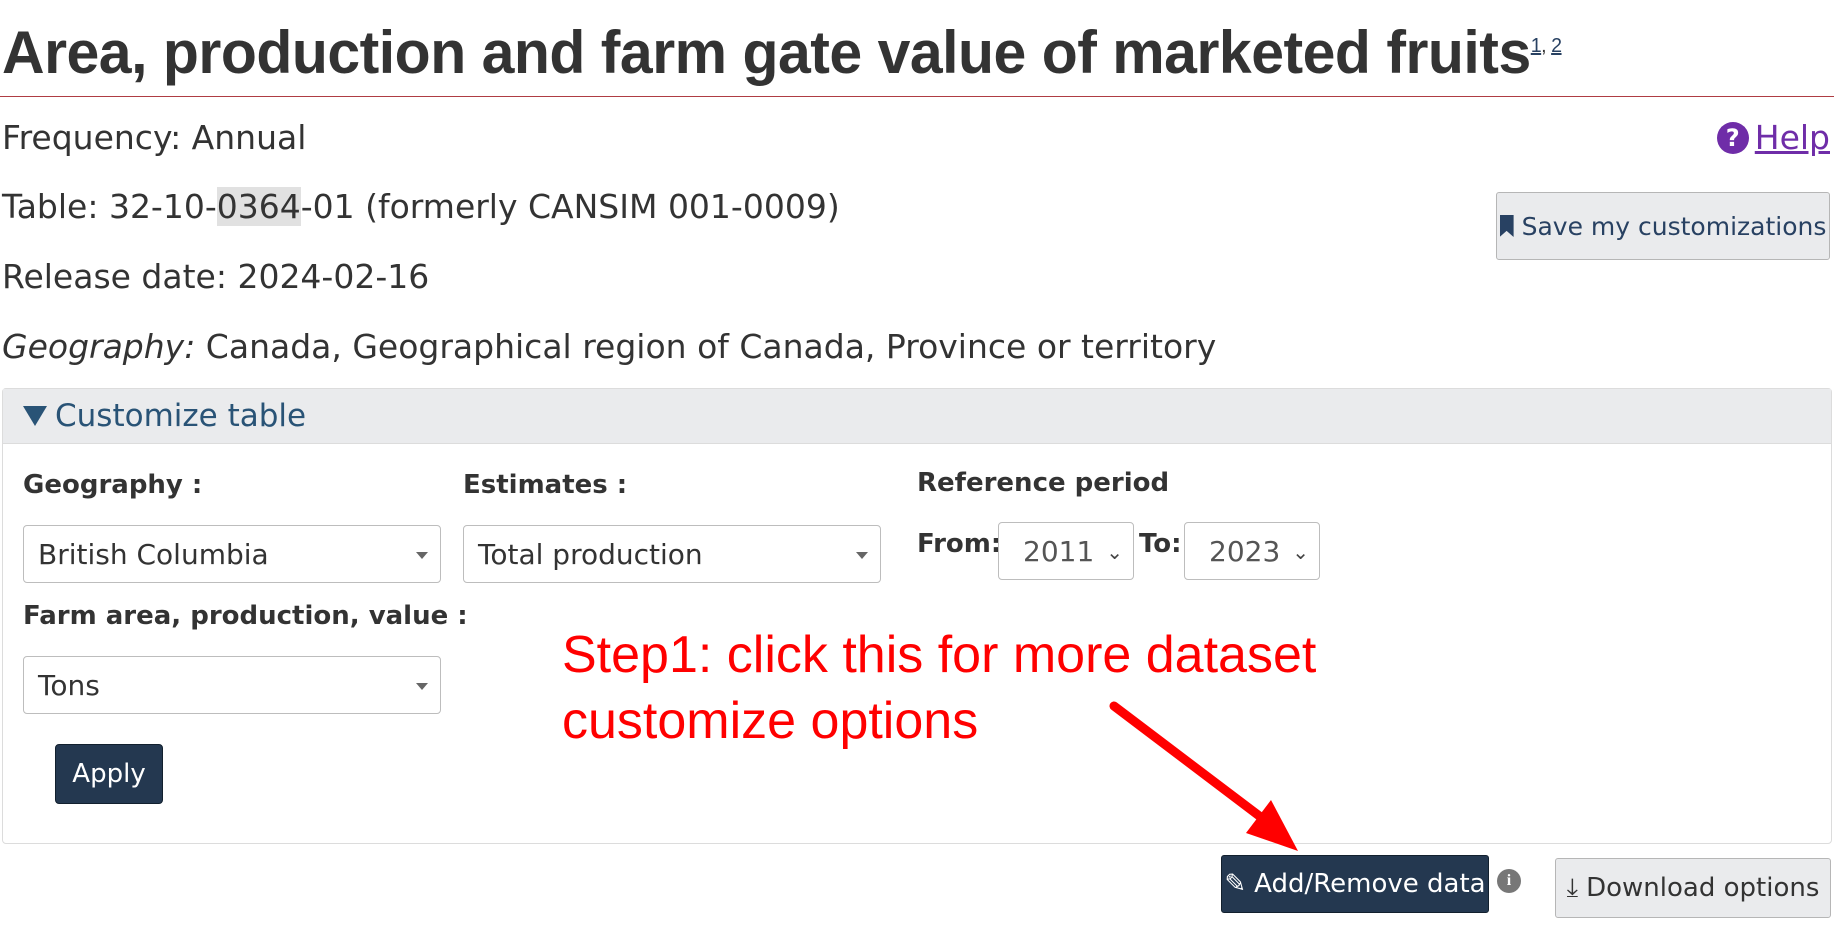 The image size is (1834, 926). What do you see at coordinates (109, 774) in the screenshot?
I see `apply-button: Apply` at bounding box center [109, 774].